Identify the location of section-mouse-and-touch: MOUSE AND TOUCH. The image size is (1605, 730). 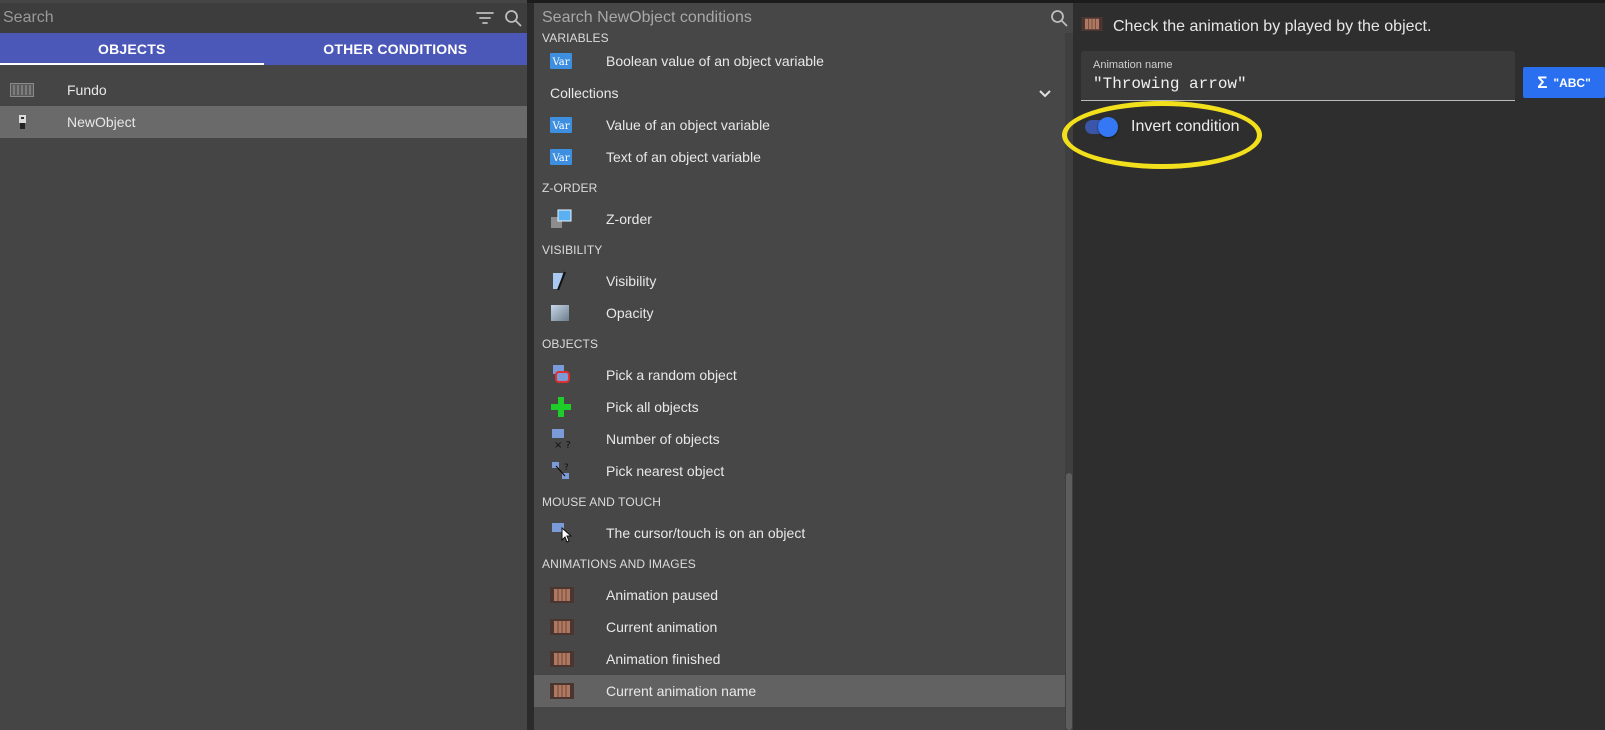
(602, 502).